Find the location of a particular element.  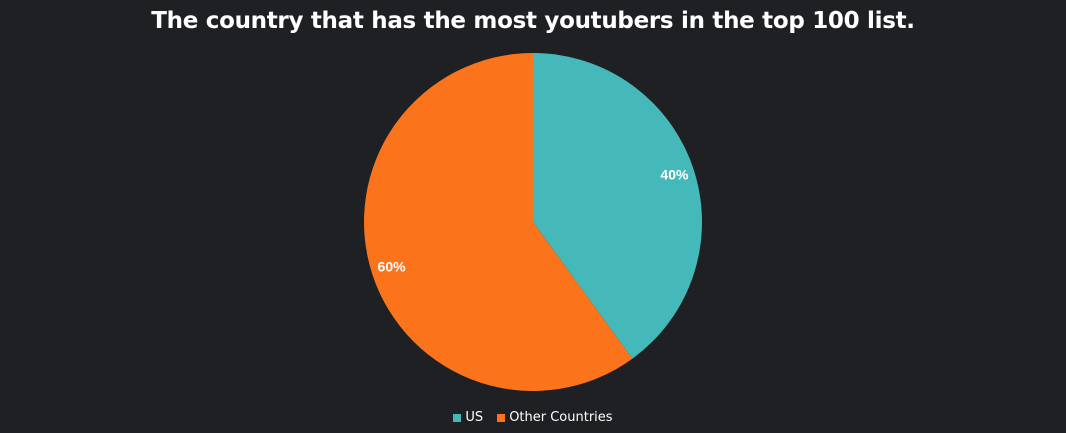

legend: US Other Countries is located at coordinates (533, 417).